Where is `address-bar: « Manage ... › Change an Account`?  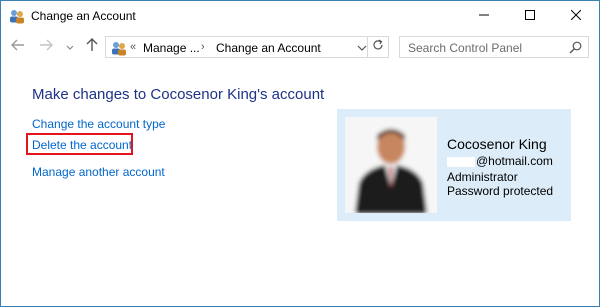 address-bar: « Manage ... › Change an Account is located at coordinates (247, 47).